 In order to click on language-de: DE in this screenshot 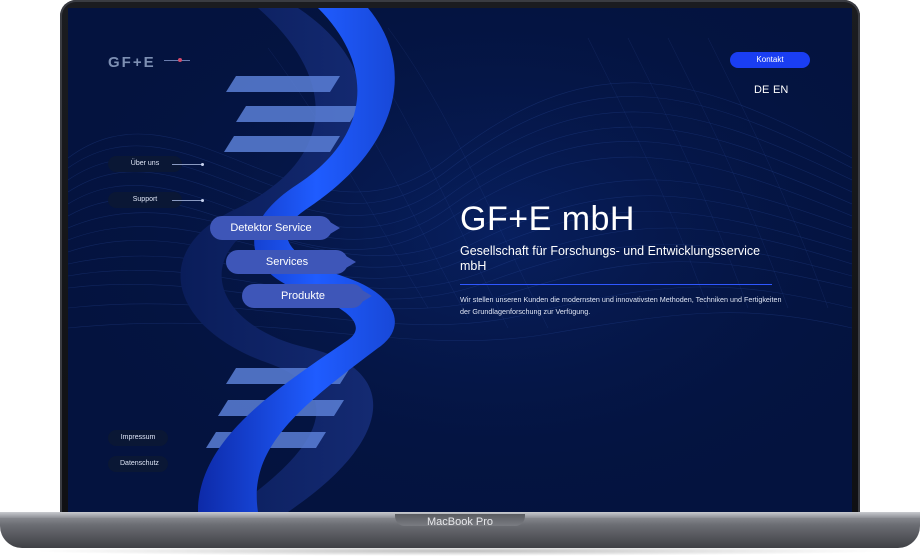, I will do `click(761, 90)`.